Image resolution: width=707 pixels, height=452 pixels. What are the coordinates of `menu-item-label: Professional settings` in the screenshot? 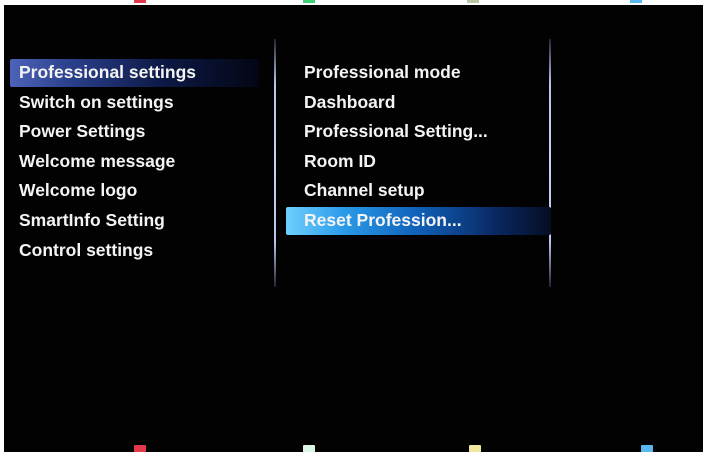 It's located at (107, 72).